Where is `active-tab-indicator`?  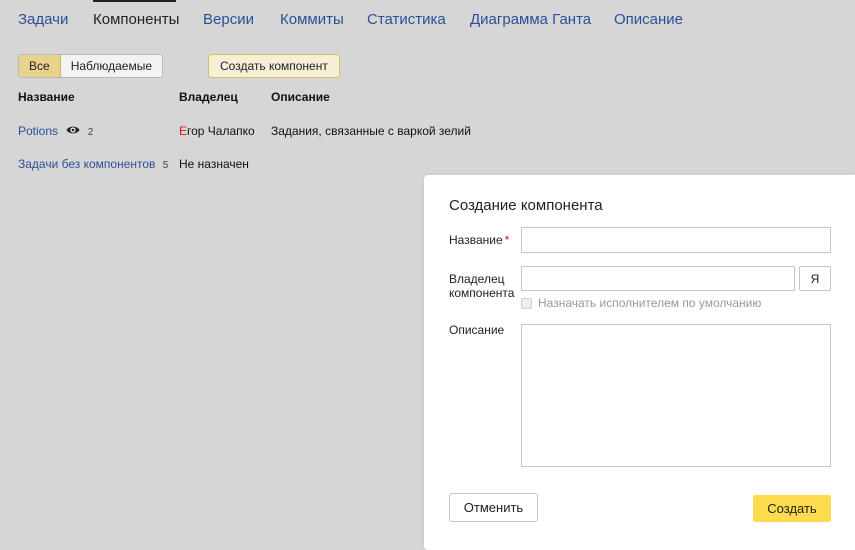 active-tab-indicator is located at coordinates (134, 1).